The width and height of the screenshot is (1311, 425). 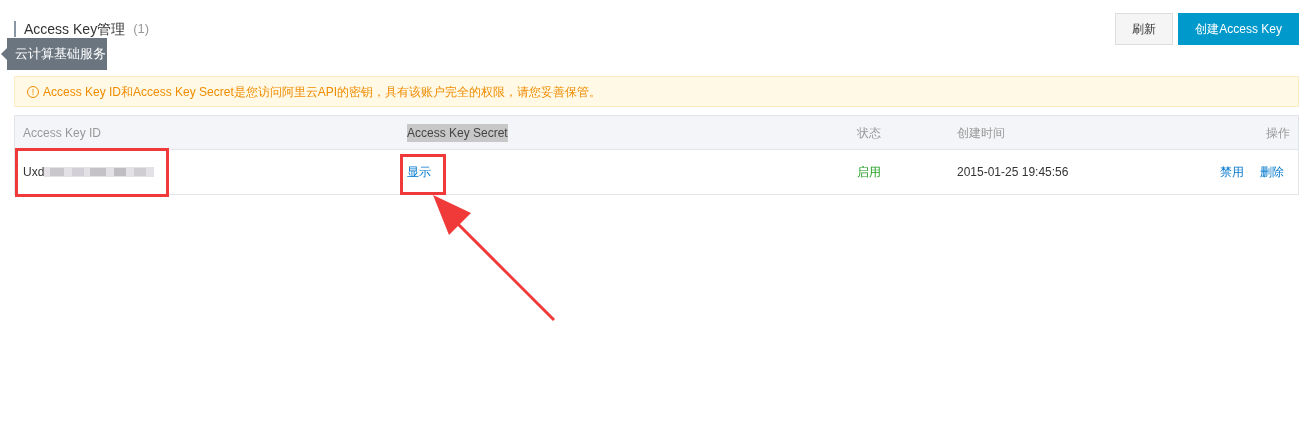 What do you see at coordinates (75, 29) in the screenshot?
I see `page-title: Access Key管理` at bounding box center [75, 29].